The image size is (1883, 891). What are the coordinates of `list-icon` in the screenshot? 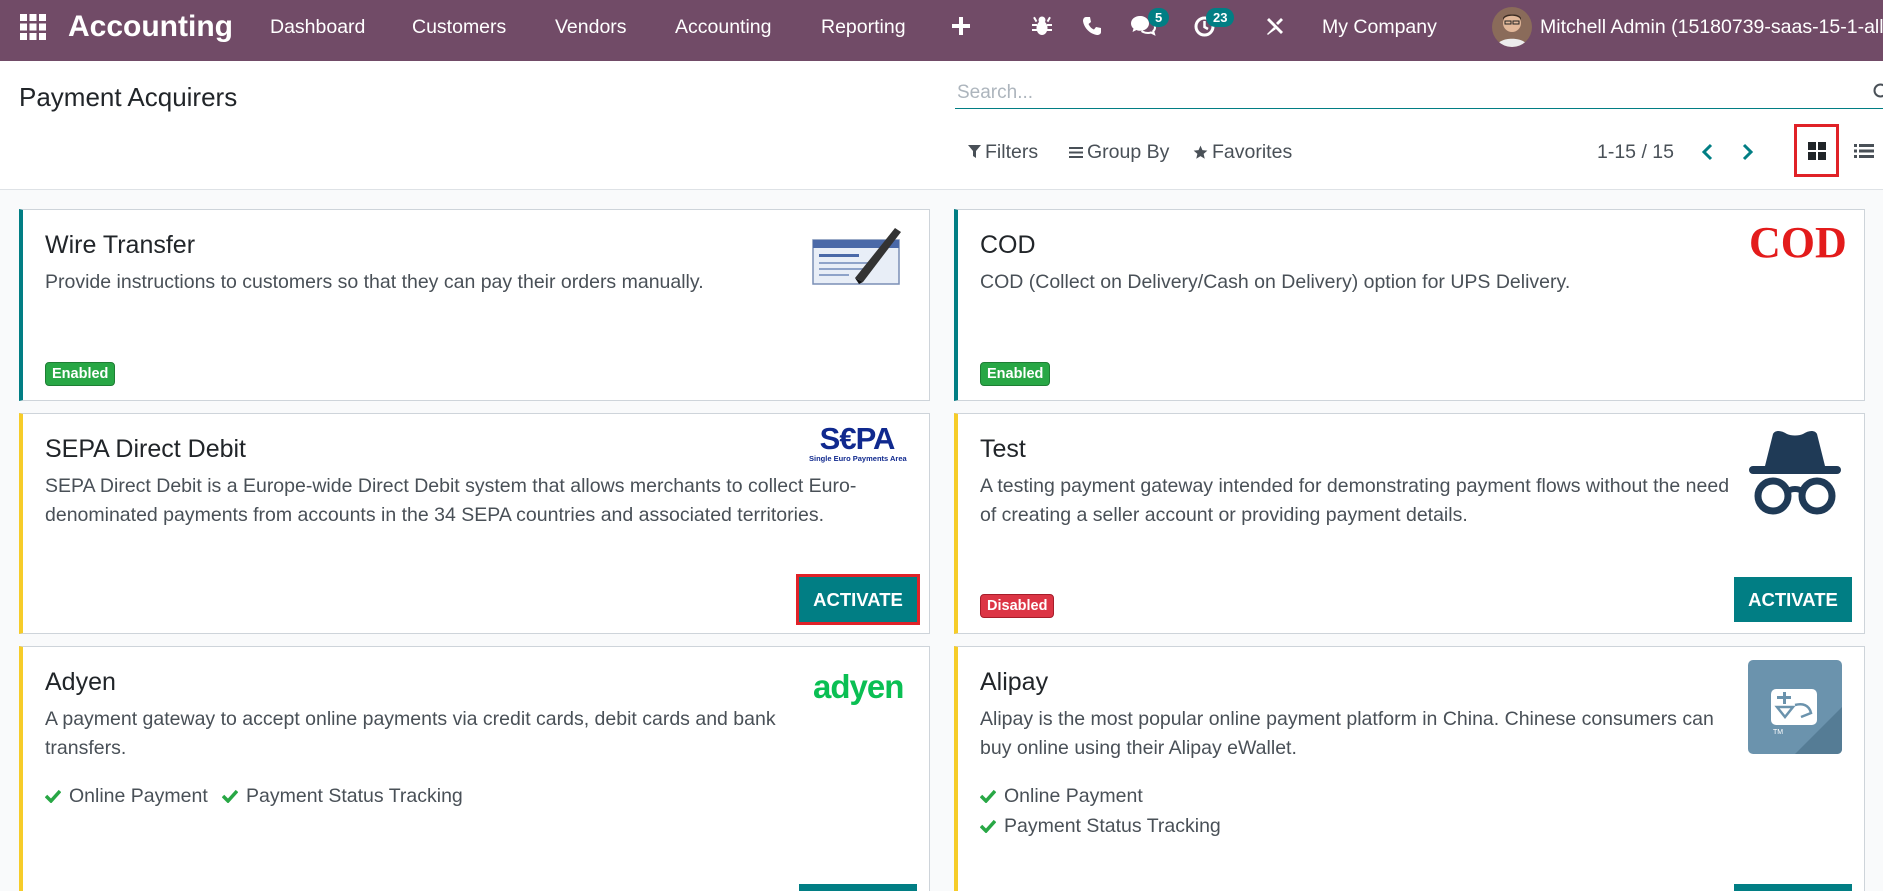 It's located at (1864, 150).